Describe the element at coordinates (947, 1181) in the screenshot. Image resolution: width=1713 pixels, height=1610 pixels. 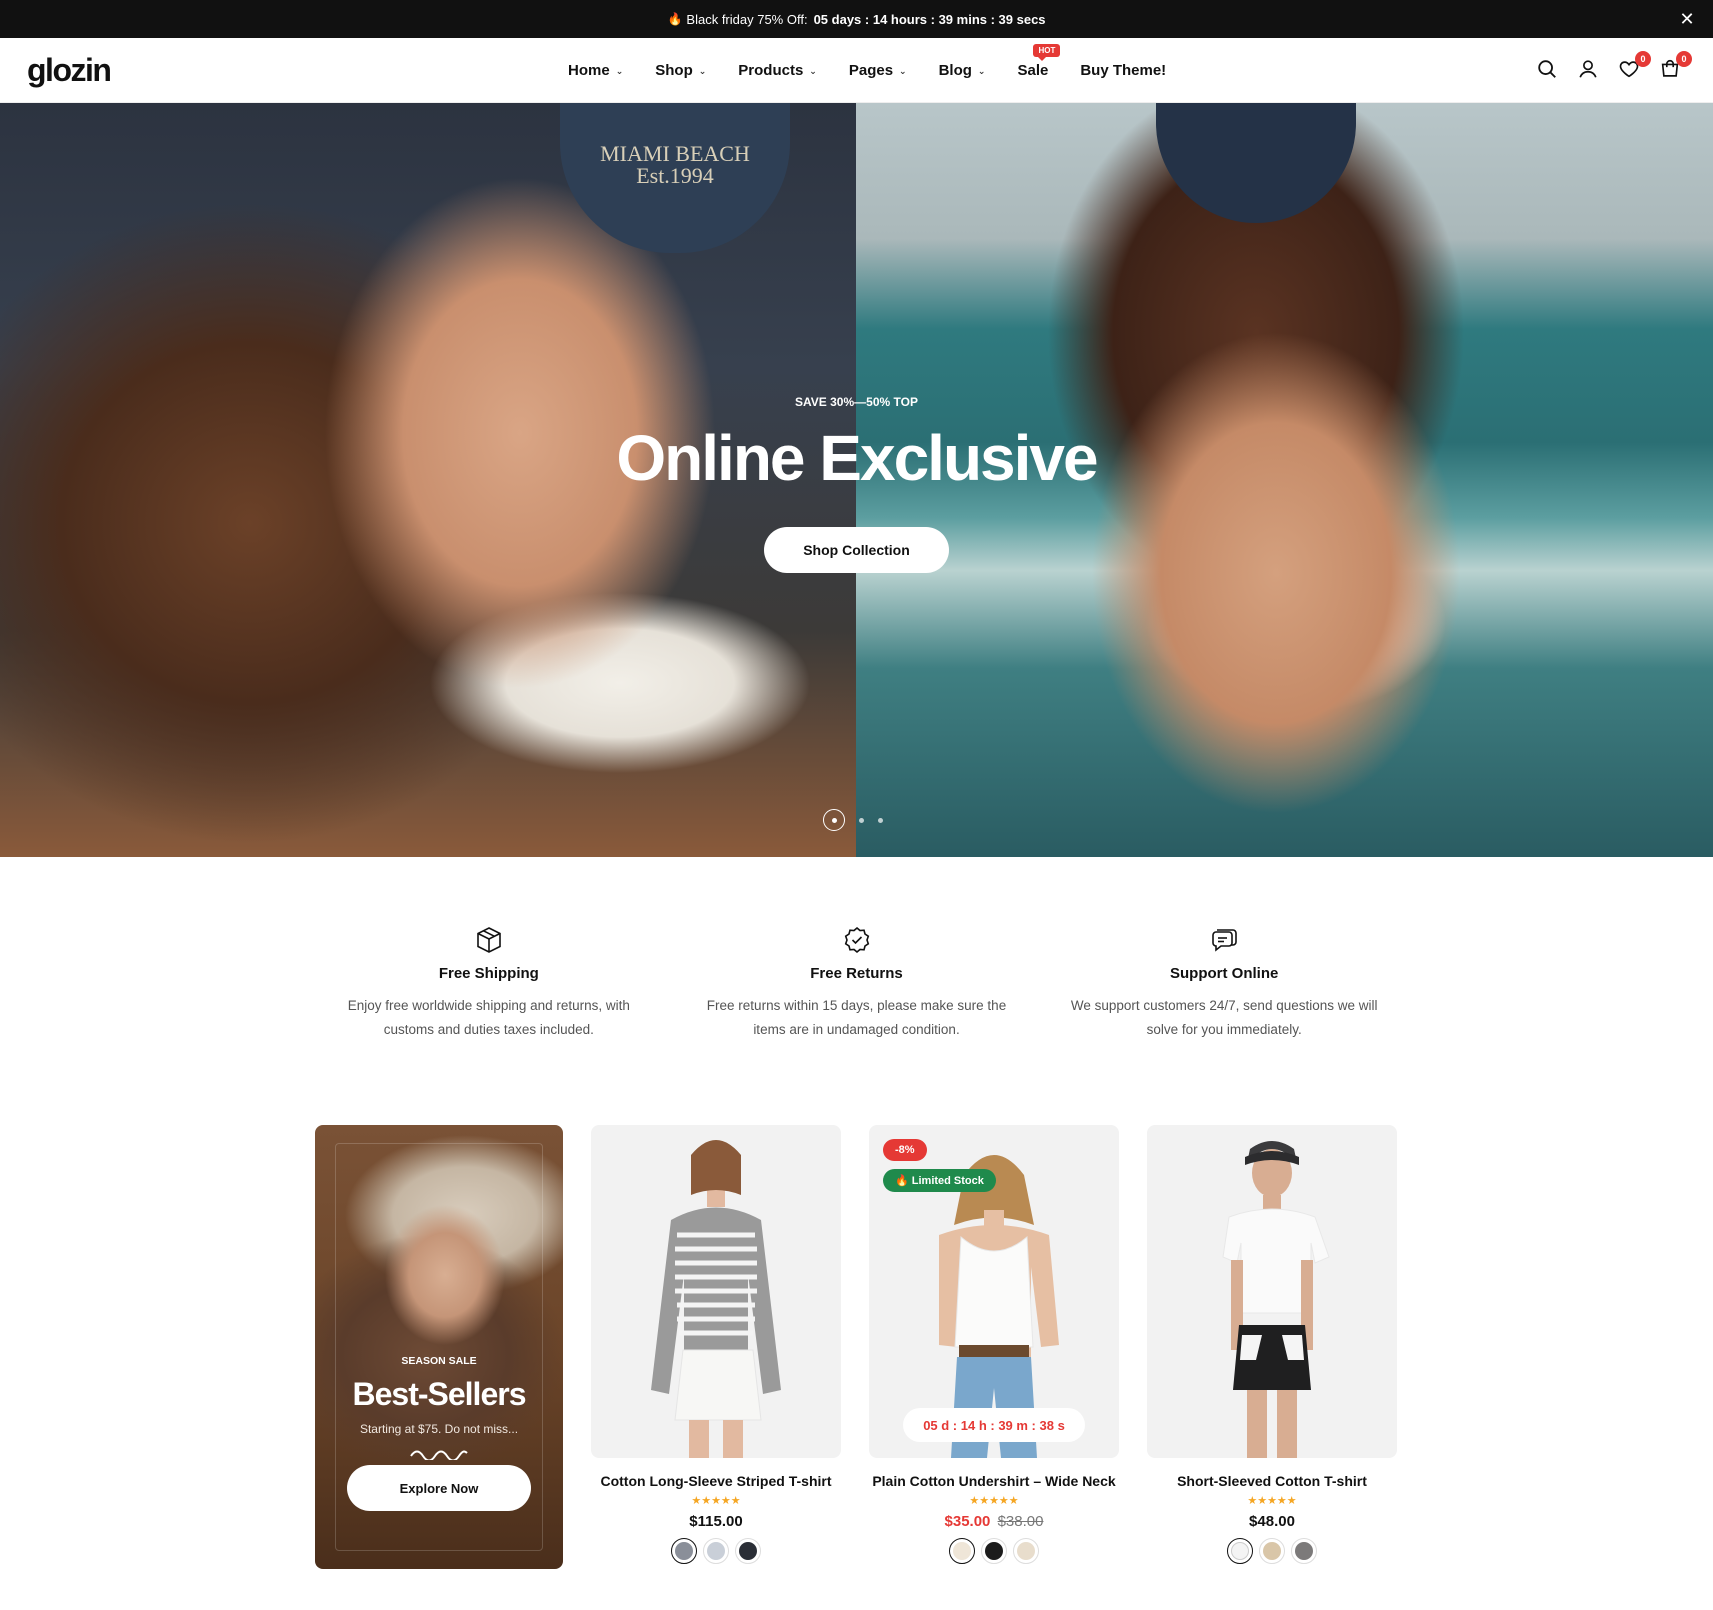
I see `limited-stock-label: Limited Stock` at that location.